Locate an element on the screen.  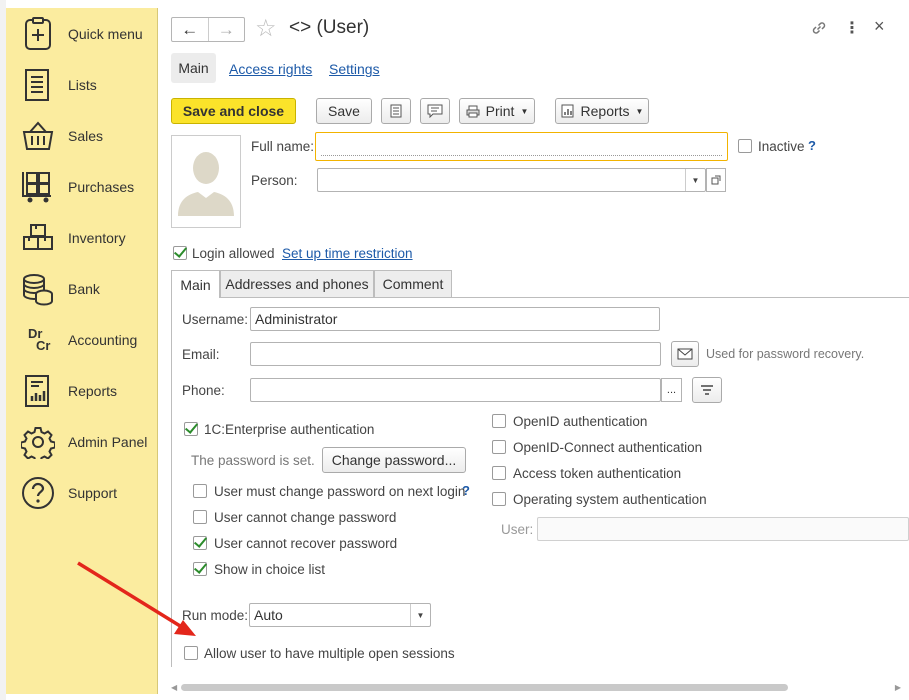
email-field is located at coordinates (455, 354).